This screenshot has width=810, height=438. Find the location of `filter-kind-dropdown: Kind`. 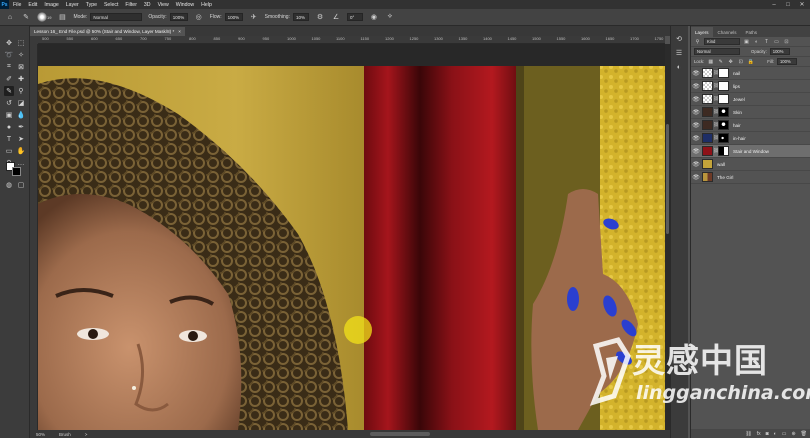

filter-kind-dropdown: Kind is located at coordinates (722, 41).